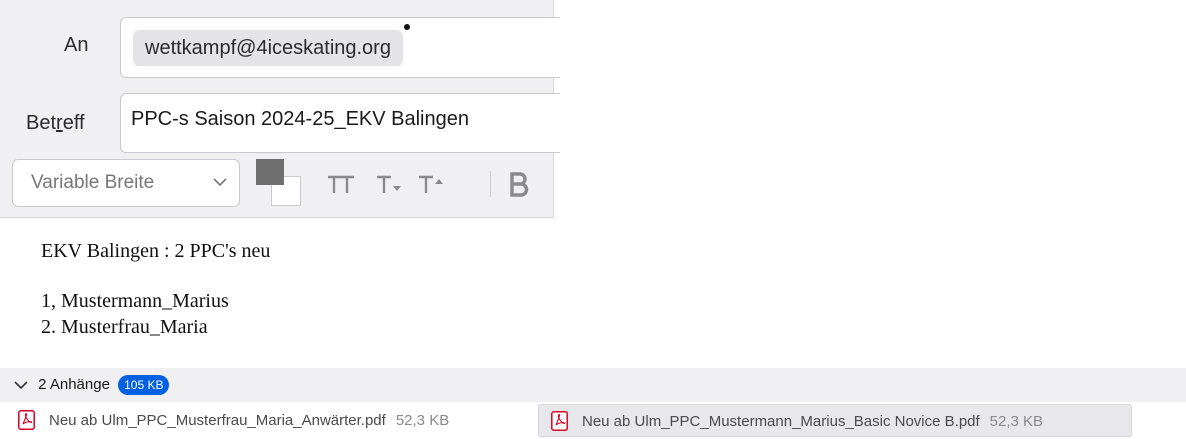  I want to click on attachments-toggle: 2 Anhänge 105 KB, so click(92, 385).